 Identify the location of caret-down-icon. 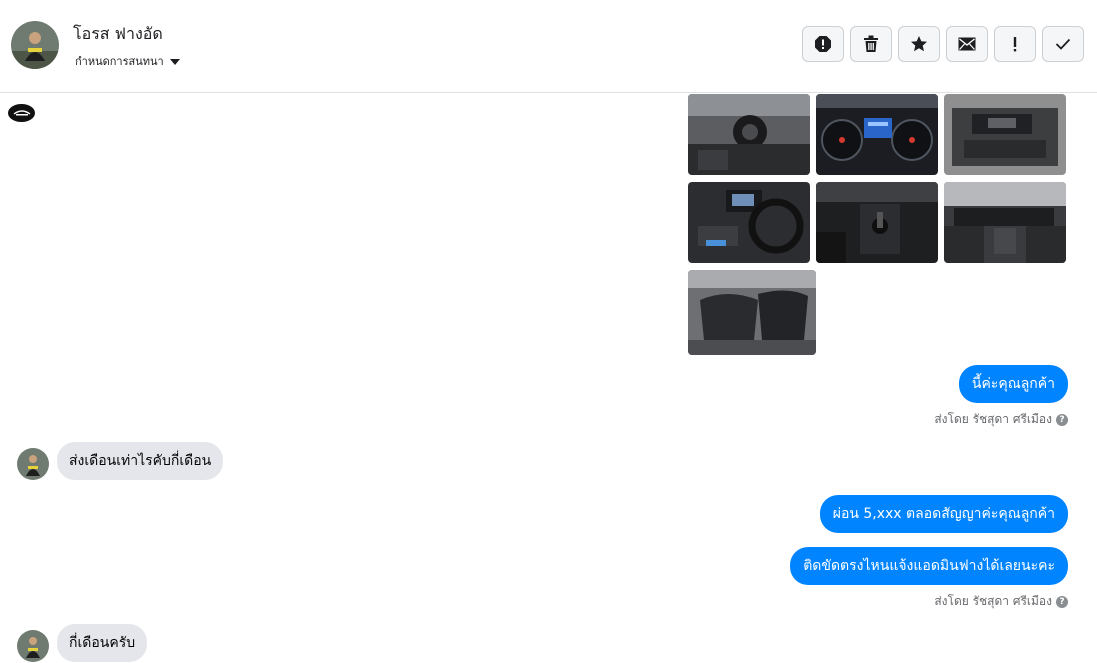
(174, 61).